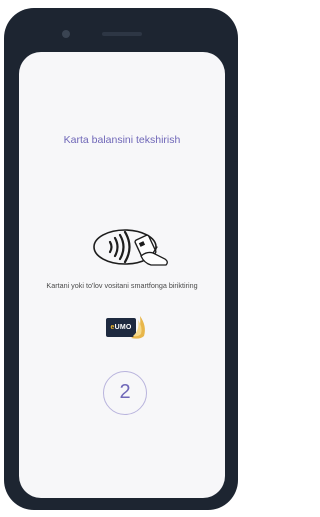 The width and height of the screenshot is (320, 517). Describe the element at coordinates (125, 393) in the screenshot. I see `step-indicator: 2` at that location.